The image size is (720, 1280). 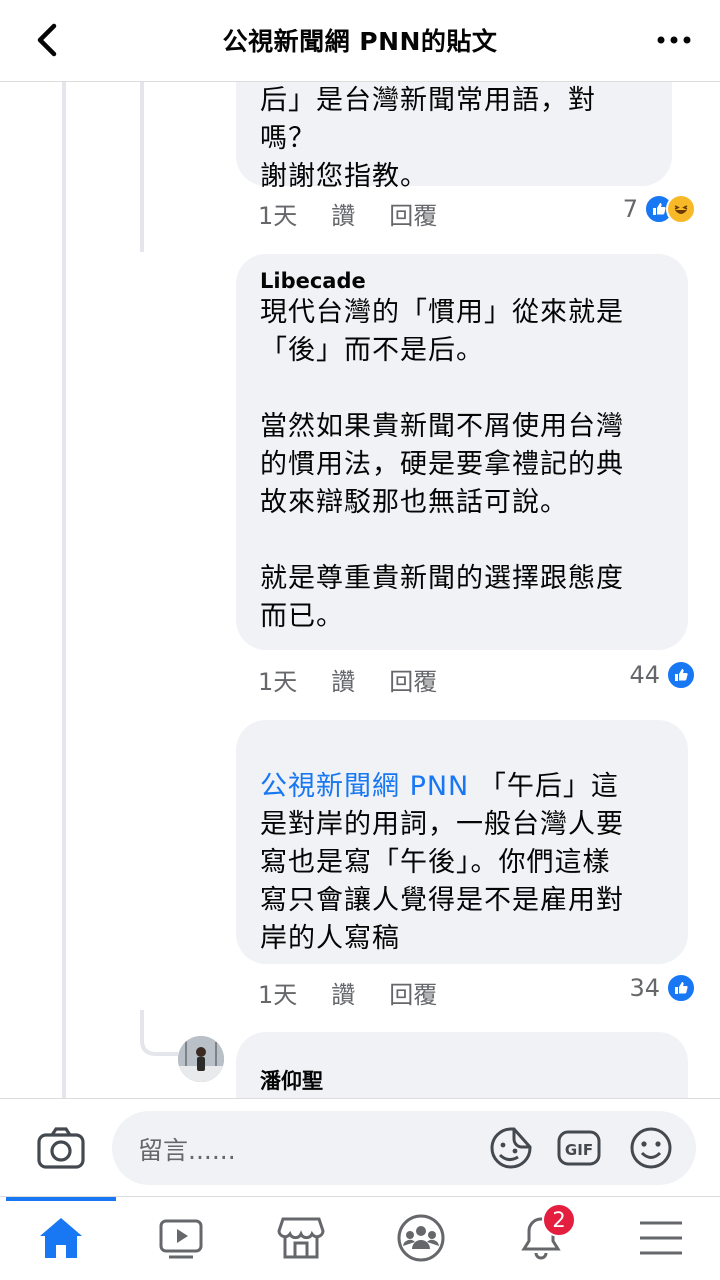 What do you see at coordinates (644, 675) in the screenshot?
I see `reaction-count: 44` at bounding box center [644, 675].